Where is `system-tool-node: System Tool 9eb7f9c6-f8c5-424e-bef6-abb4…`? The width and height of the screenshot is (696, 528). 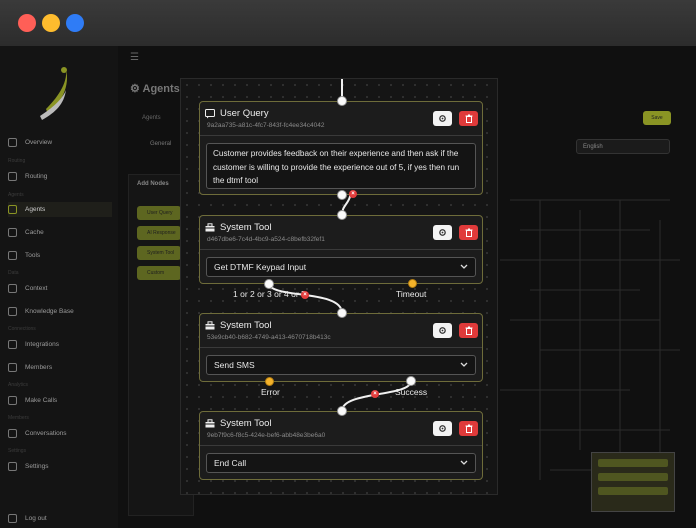
system-tool-node: System Tool 9eb7f9c6-f8c5-424e-bef6-abb4… is located at coordinates (341, 445).